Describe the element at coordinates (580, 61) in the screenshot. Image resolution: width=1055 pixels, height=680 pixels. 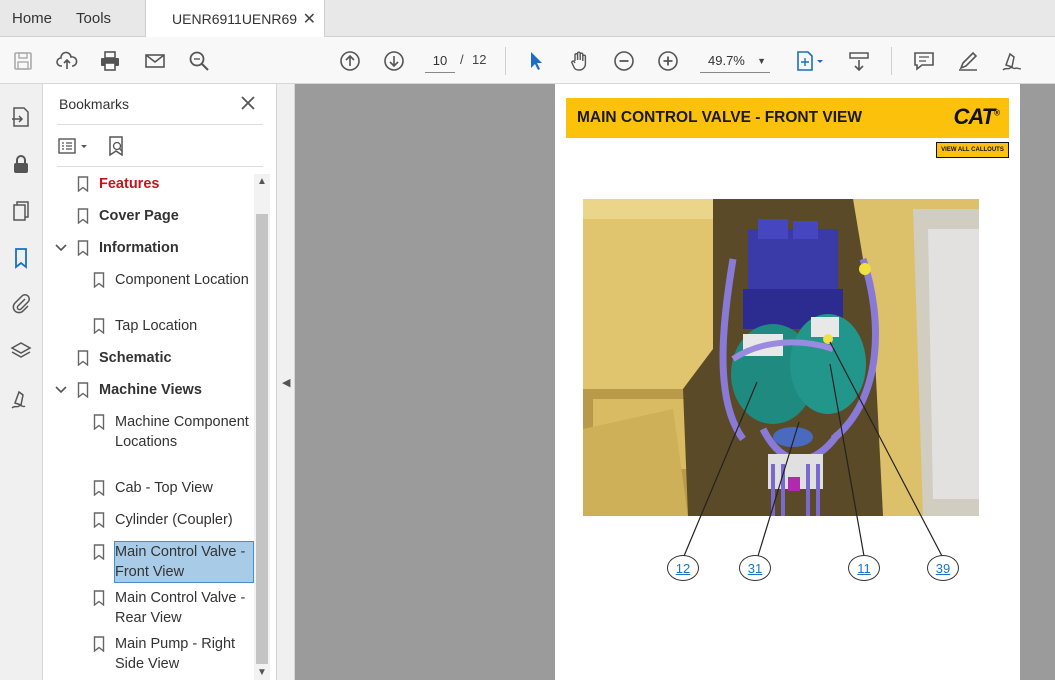
I see `hand-icon` at that location.